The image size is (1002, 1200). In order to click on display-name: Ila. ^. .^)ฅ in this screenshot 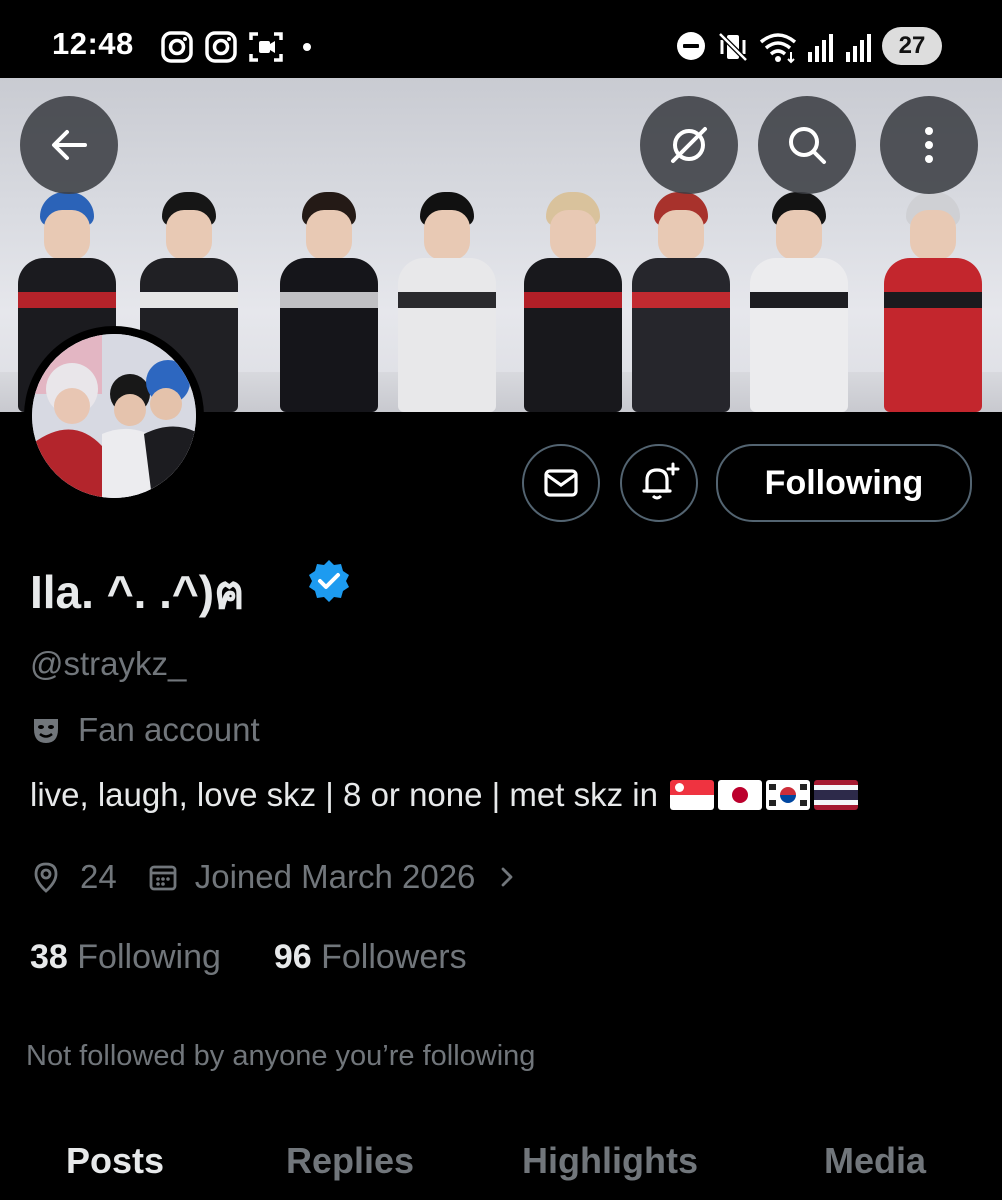, I will do `click(137, 592)`.